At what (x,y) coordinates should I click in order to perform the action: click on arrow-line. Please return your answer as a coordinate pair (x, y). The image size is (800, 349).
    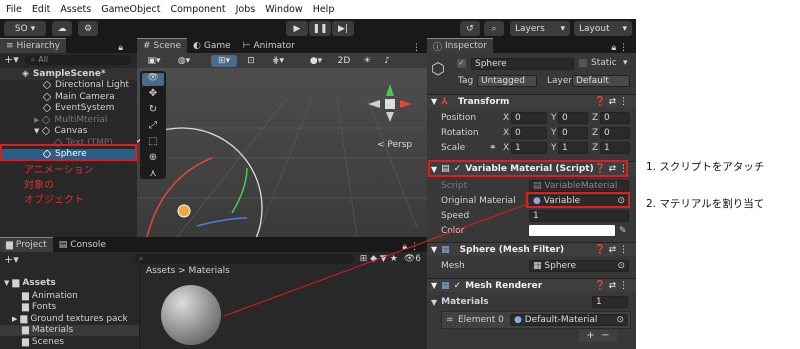
    Looking at the image, I should click on (377, 259).